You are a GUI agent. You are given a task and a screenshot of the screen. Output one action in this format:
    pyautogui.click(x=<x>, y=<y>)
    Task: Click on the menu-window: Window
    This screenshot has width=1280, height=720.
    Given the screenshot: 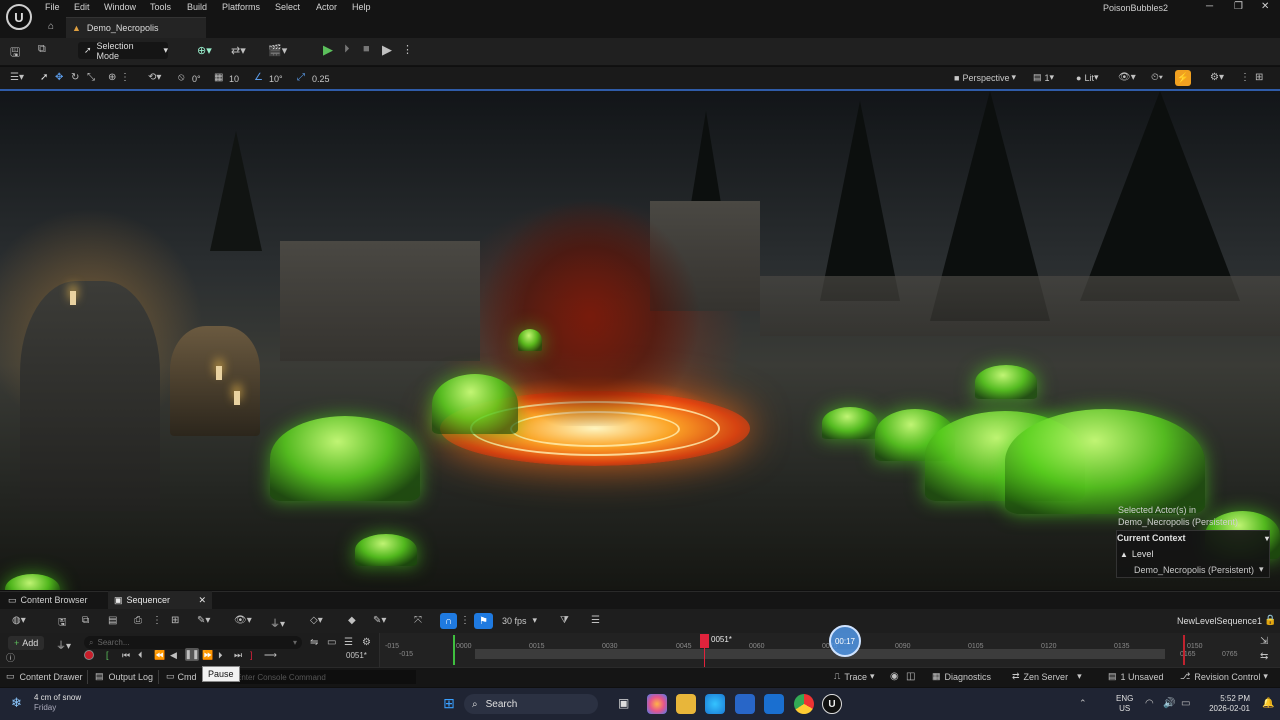 What is the action you would take?
    pyautogui.click(x=120, y=7)
    